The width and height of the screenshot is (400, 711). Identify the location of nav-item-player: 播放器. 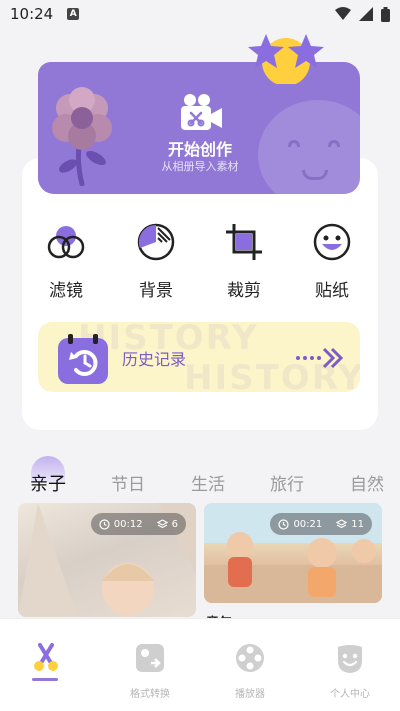
(250, 670).